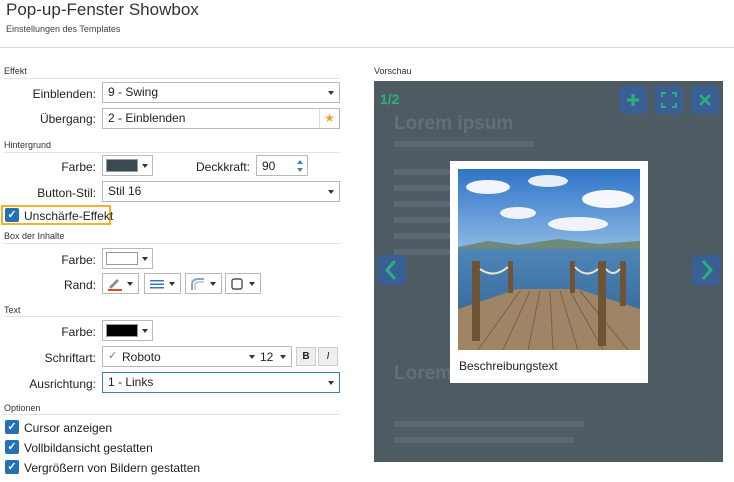  I want to click on font-size-value: 12, so click(266, 357).